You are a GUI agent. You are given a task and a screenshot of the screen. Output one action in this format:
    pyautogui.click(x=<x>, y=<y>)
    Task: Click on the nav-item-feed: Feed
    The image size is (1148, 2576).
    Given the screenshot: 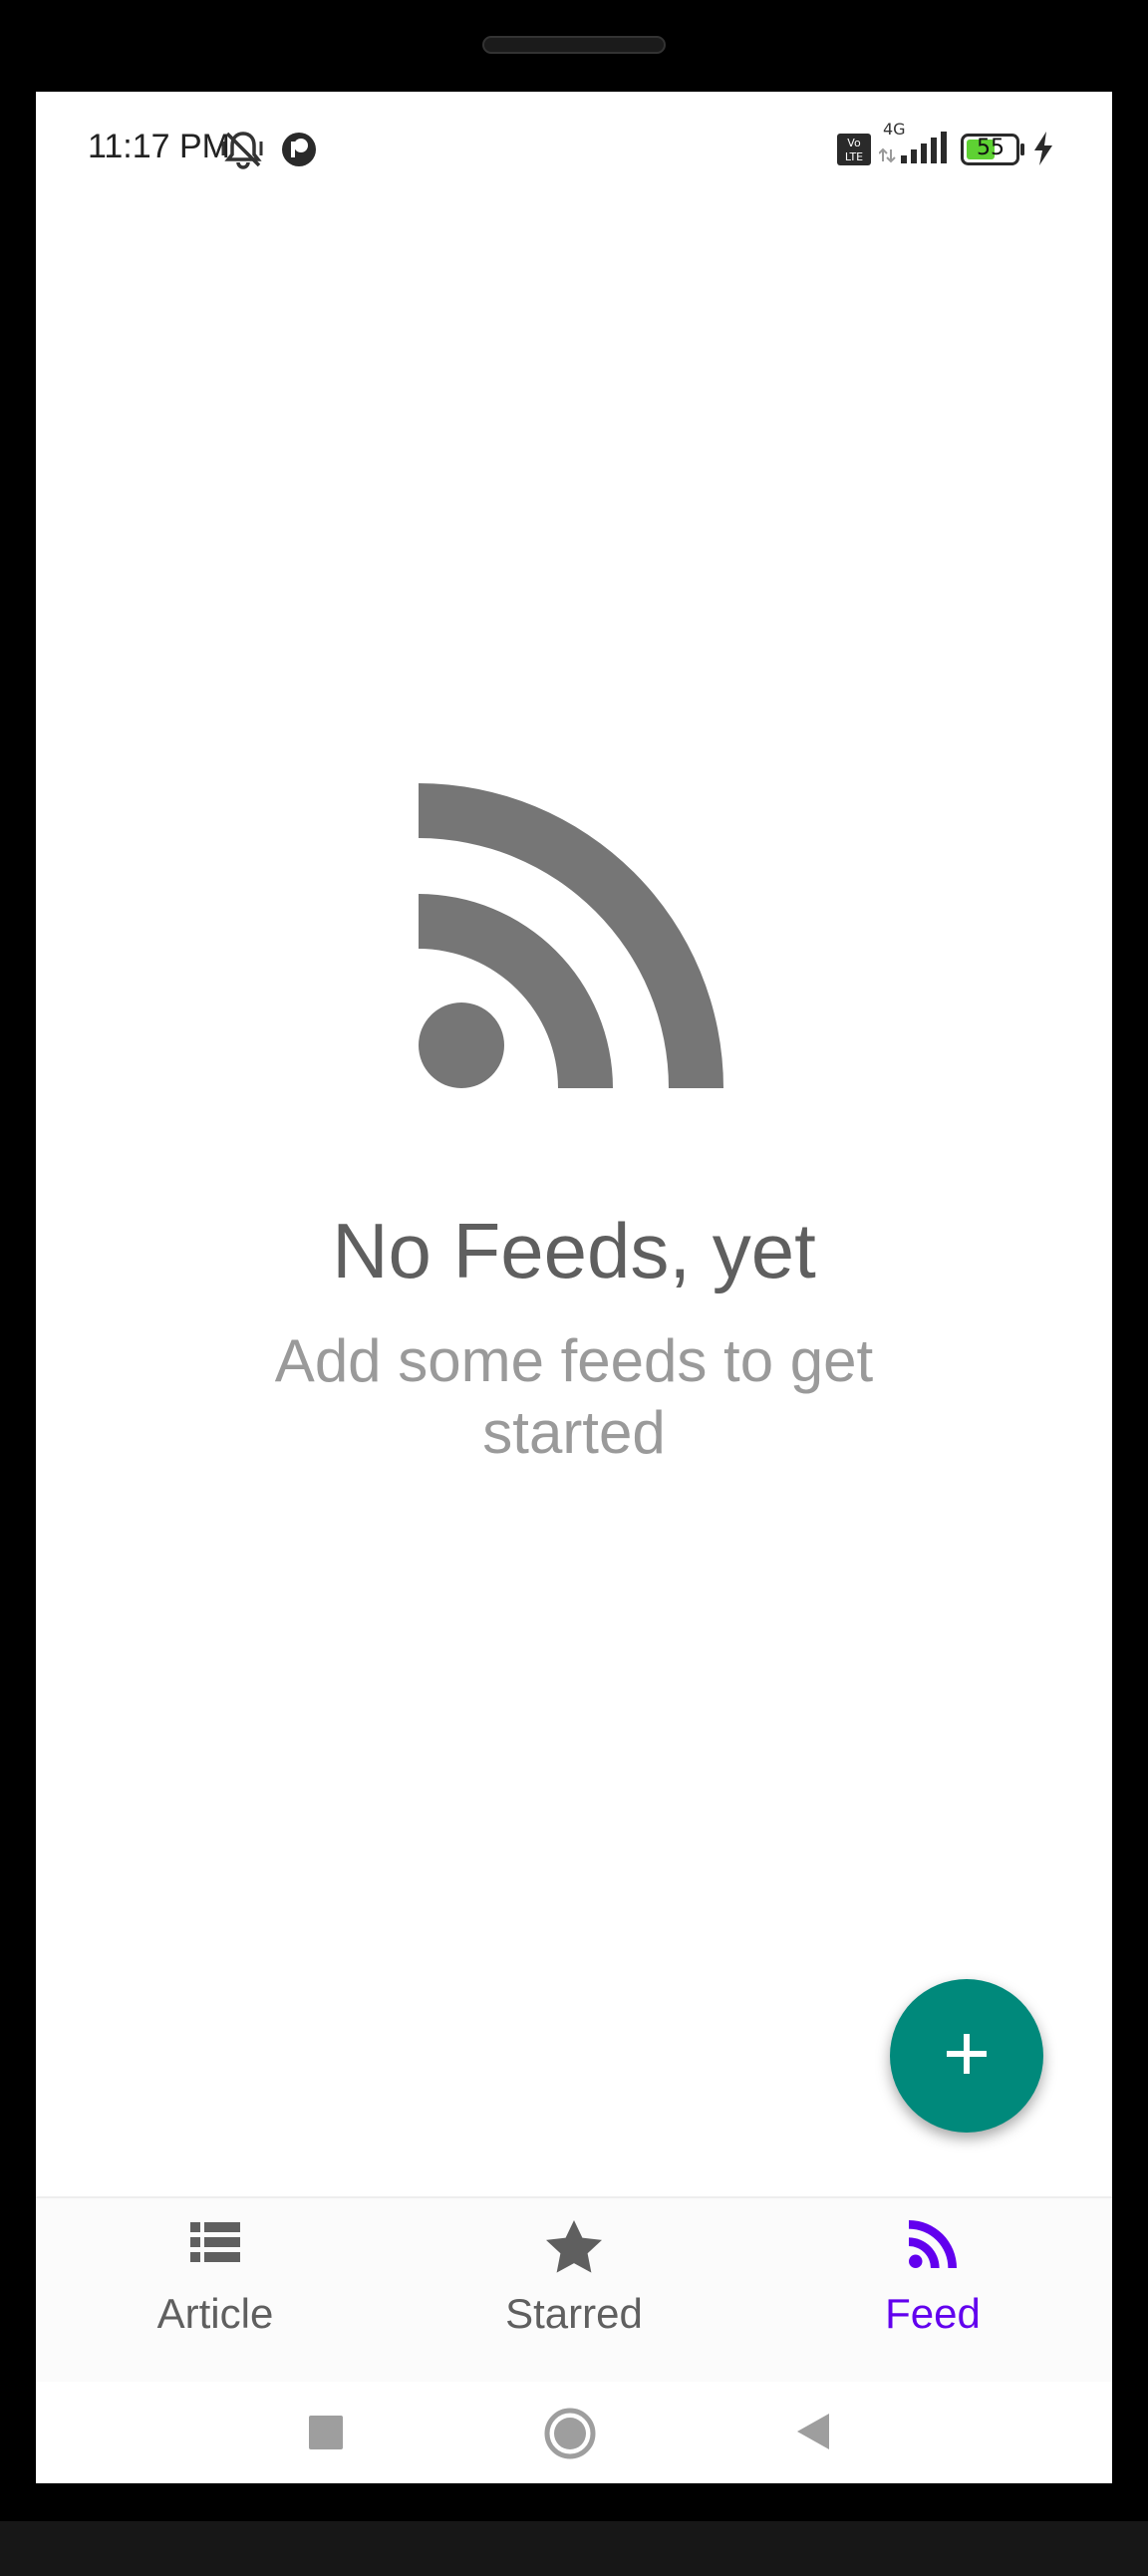 What is the action you would take?
    pyautogui.click(x=932, y=2291)
    